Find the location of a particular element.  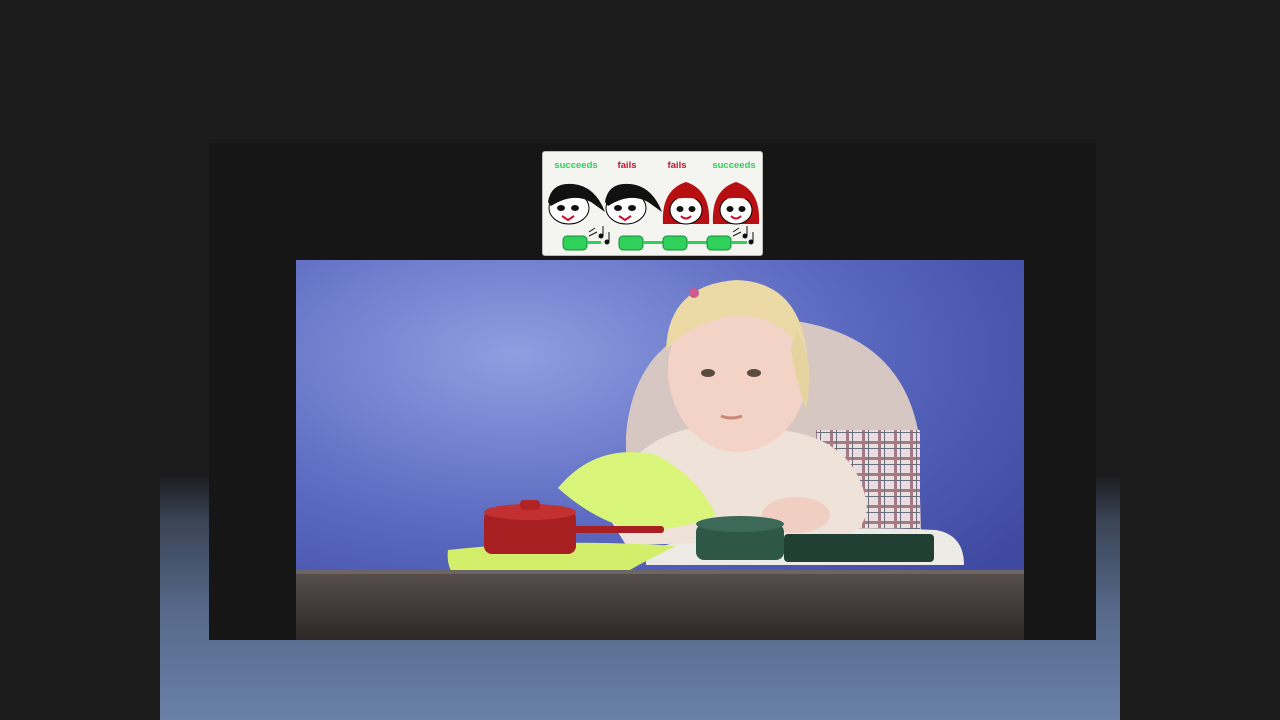

table is located at coordinates (660, 605).